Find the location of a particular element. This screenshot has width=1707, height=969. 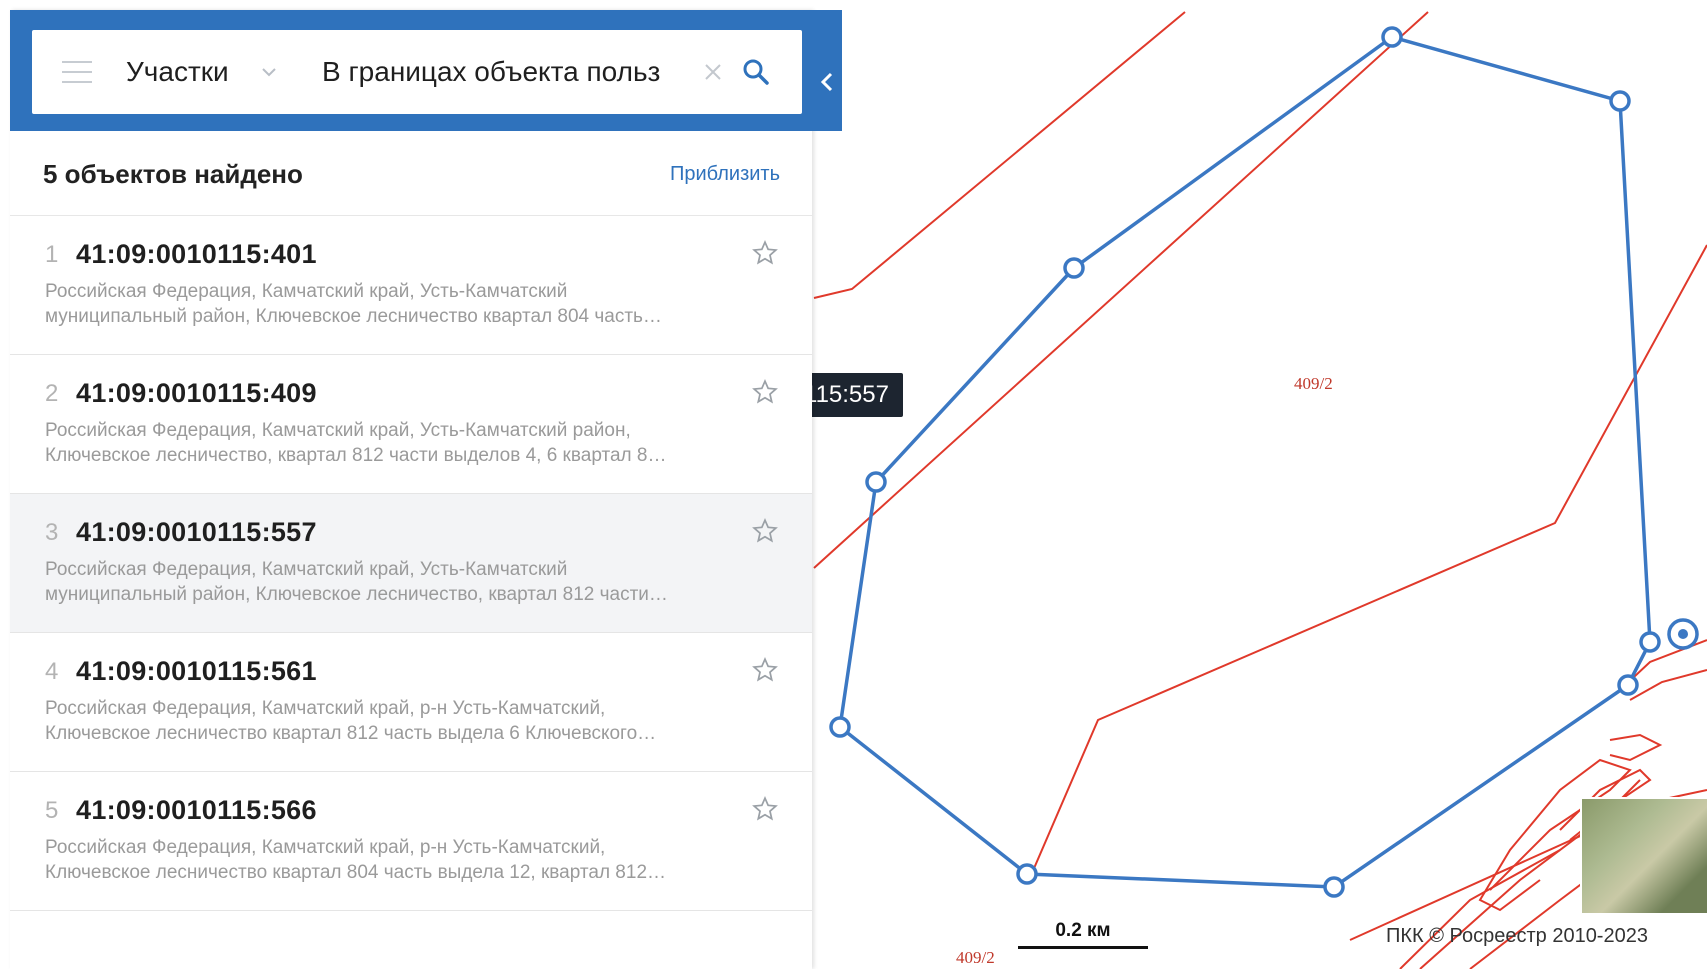

menu-icon is located at coordinates (77, 72).